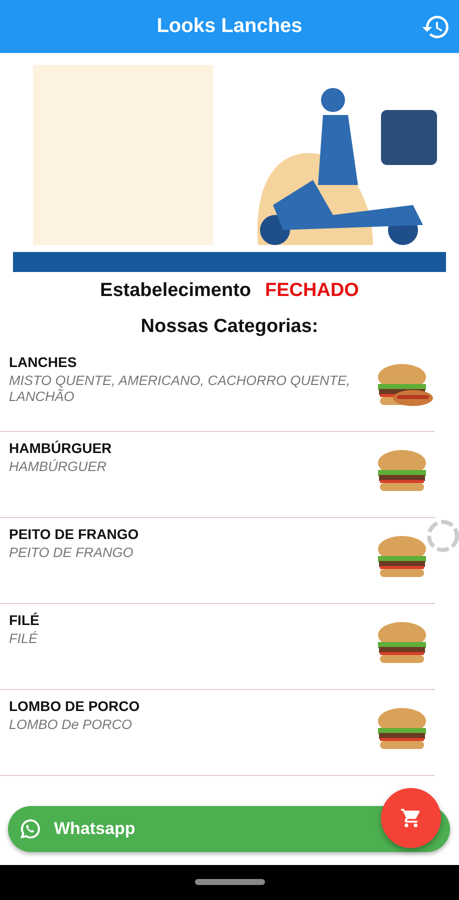  Describe the element at coordinates (24, 620) in the screenshot. I see `category-name: FILÉ` at that location.